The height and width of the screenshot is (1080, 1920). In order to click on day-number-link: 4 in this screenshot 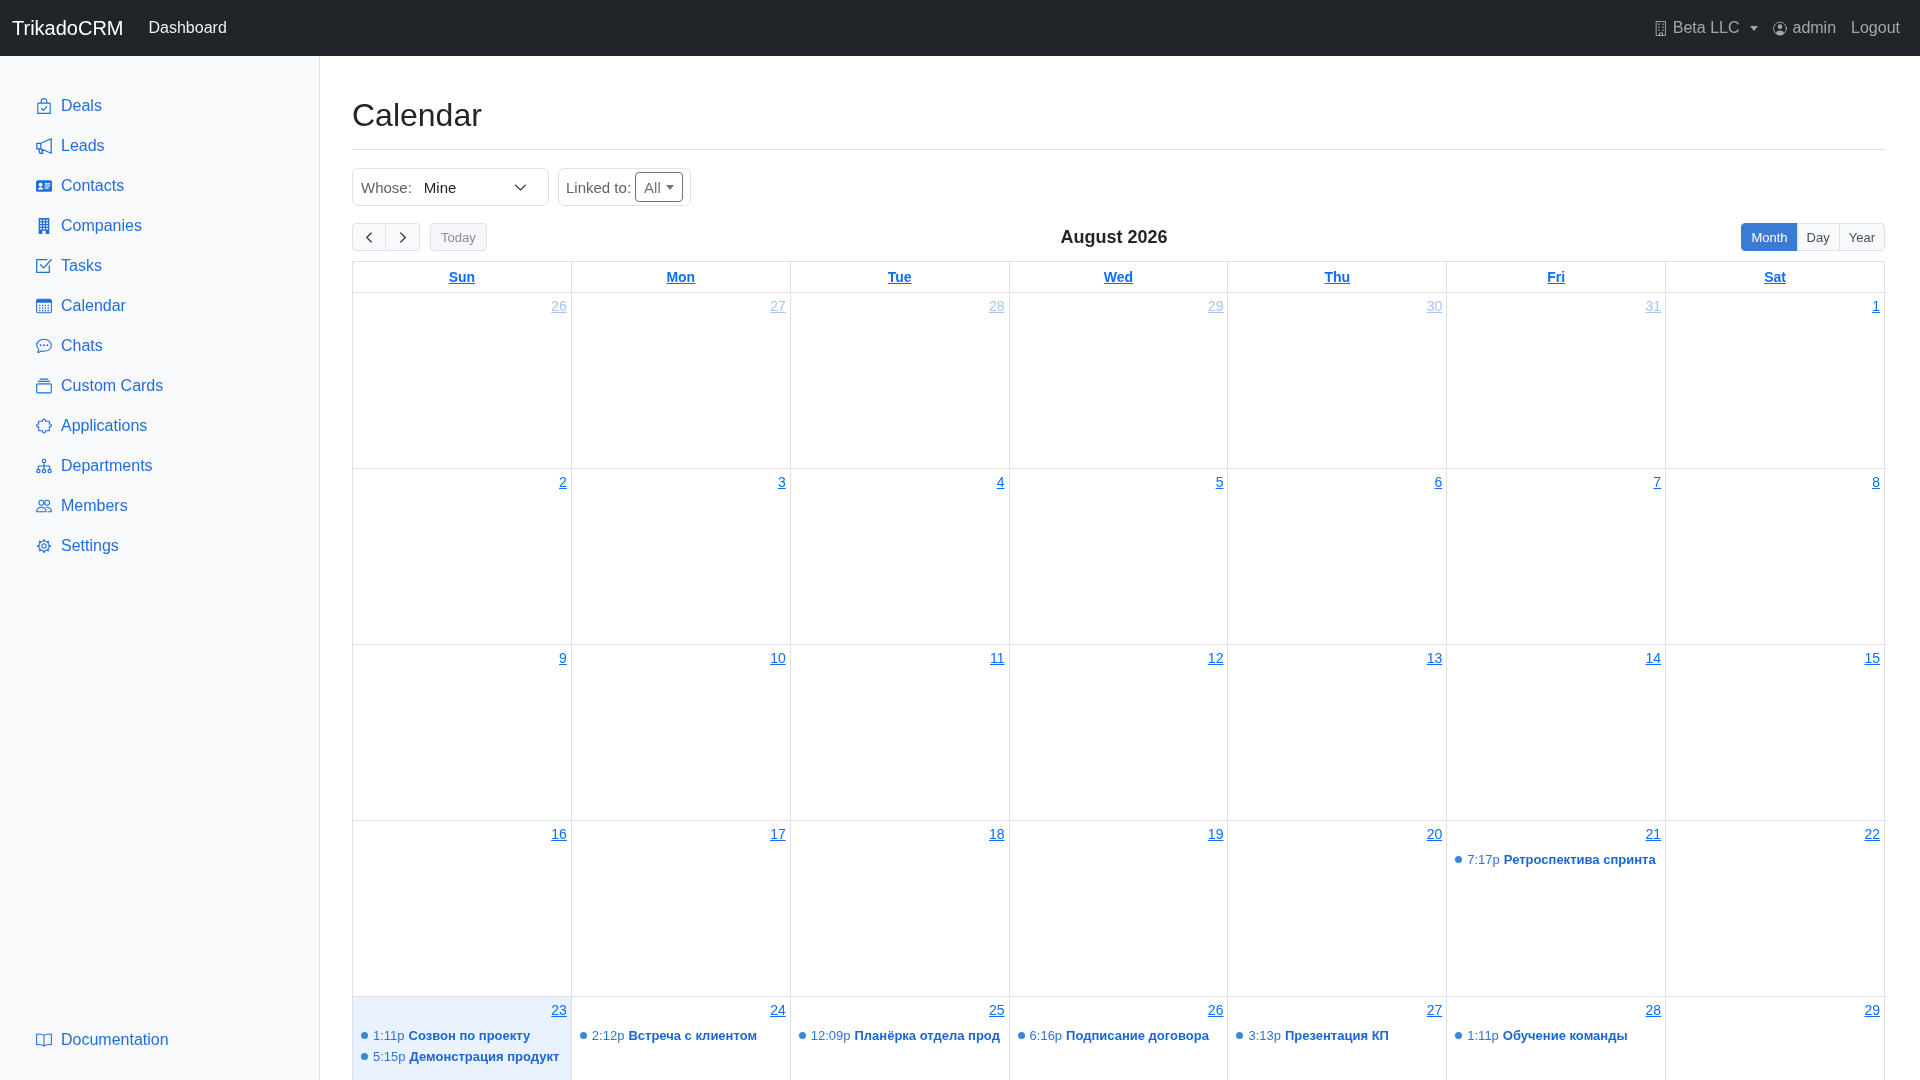, I will do `click(1000, 482)`.